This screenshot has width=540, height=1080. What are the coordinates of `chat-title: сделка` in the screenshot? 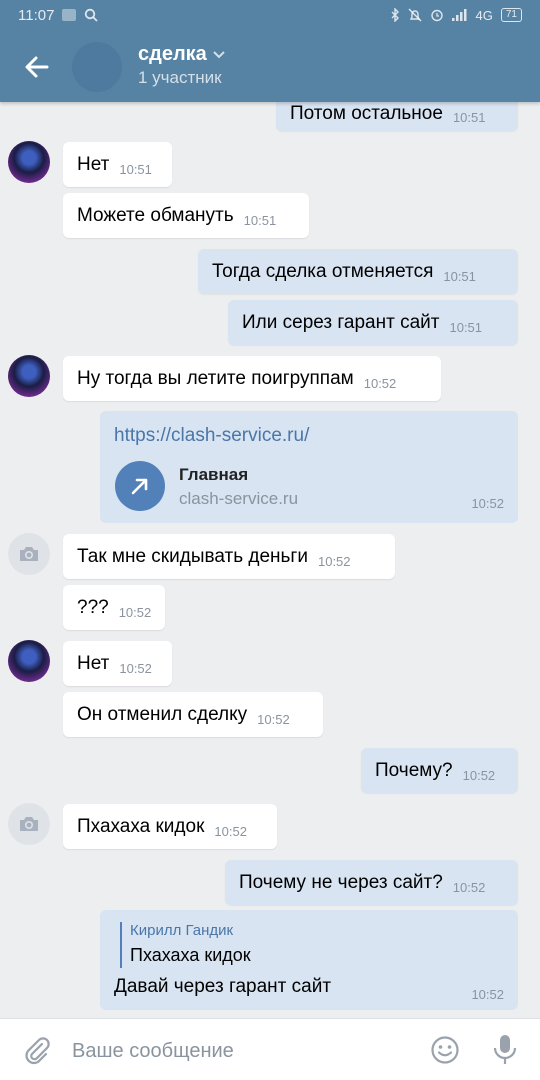 It's located at (181, 54).